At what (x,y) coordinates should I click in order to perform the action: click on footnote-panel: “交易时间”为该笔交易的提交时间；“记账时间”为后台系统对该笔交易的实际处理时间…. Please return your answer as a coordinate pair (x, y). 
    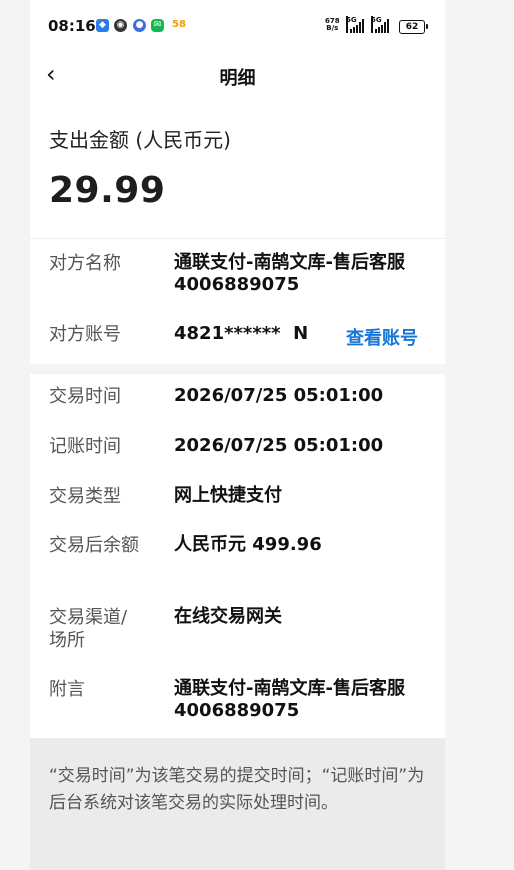
    Looking at the image, I should click on (237, 804).